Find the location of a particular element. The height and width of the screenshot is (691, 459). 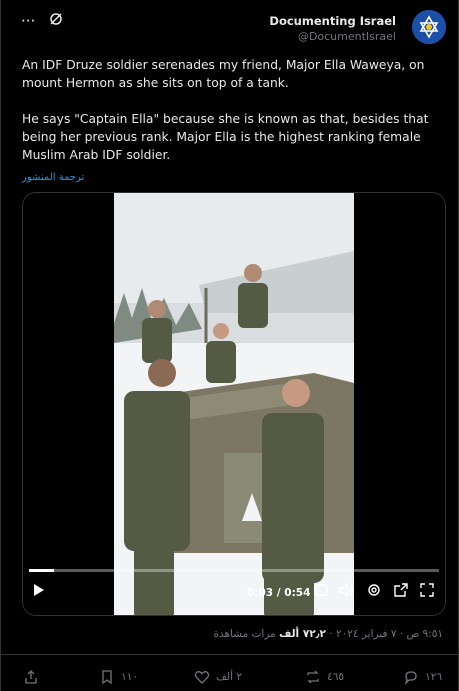

heart-icon is located at coordinates (202, 677).